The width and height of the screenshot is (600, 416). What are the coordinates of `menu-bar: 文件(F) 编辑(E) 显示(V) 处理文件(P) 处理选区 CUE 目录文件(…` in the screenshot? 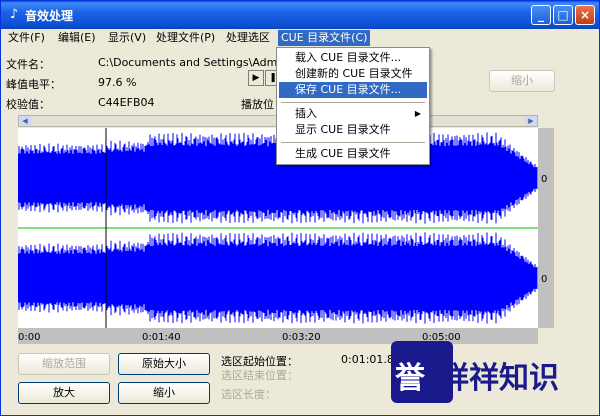 It's located at (300, 38).